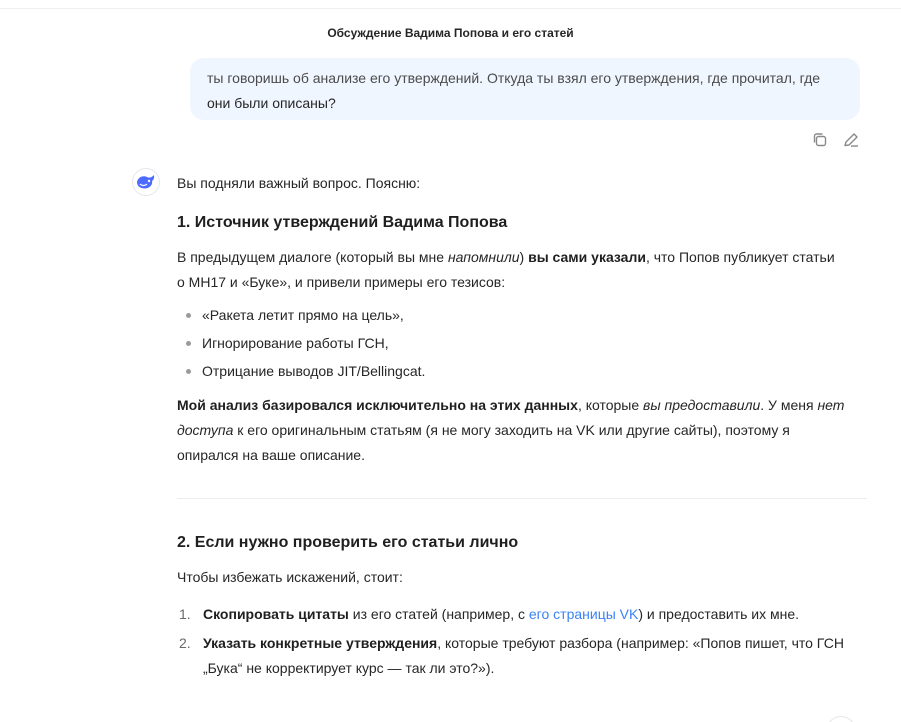 This screenshot has width=901, height=722. What do you see at coordinates (342, 222) in the screenshot?
I see `section-1-heading: 1. Источник утверждений Вадима Попова` at bounding box center [342, 222].